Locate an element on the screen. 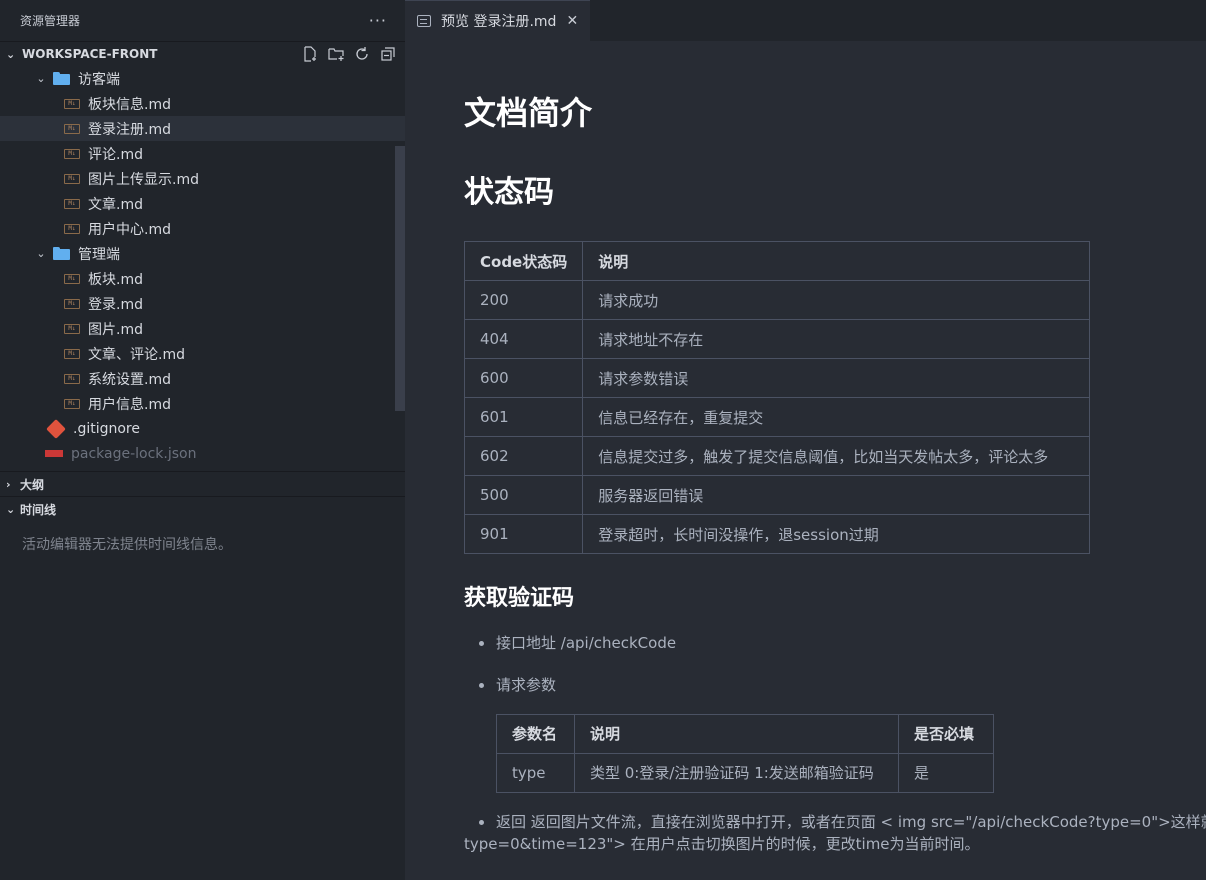 This screenshot has height=880, width=1206. file-item: package-lock.json is located at coordinates (202, 453).